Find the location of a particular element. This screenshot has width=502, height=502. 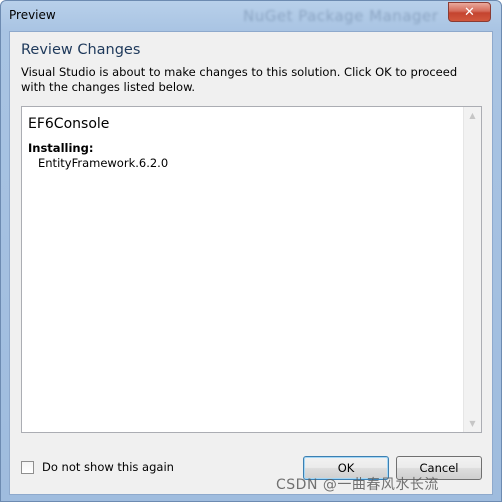

close-icon: ✕ is located at coordinates (469, 12).